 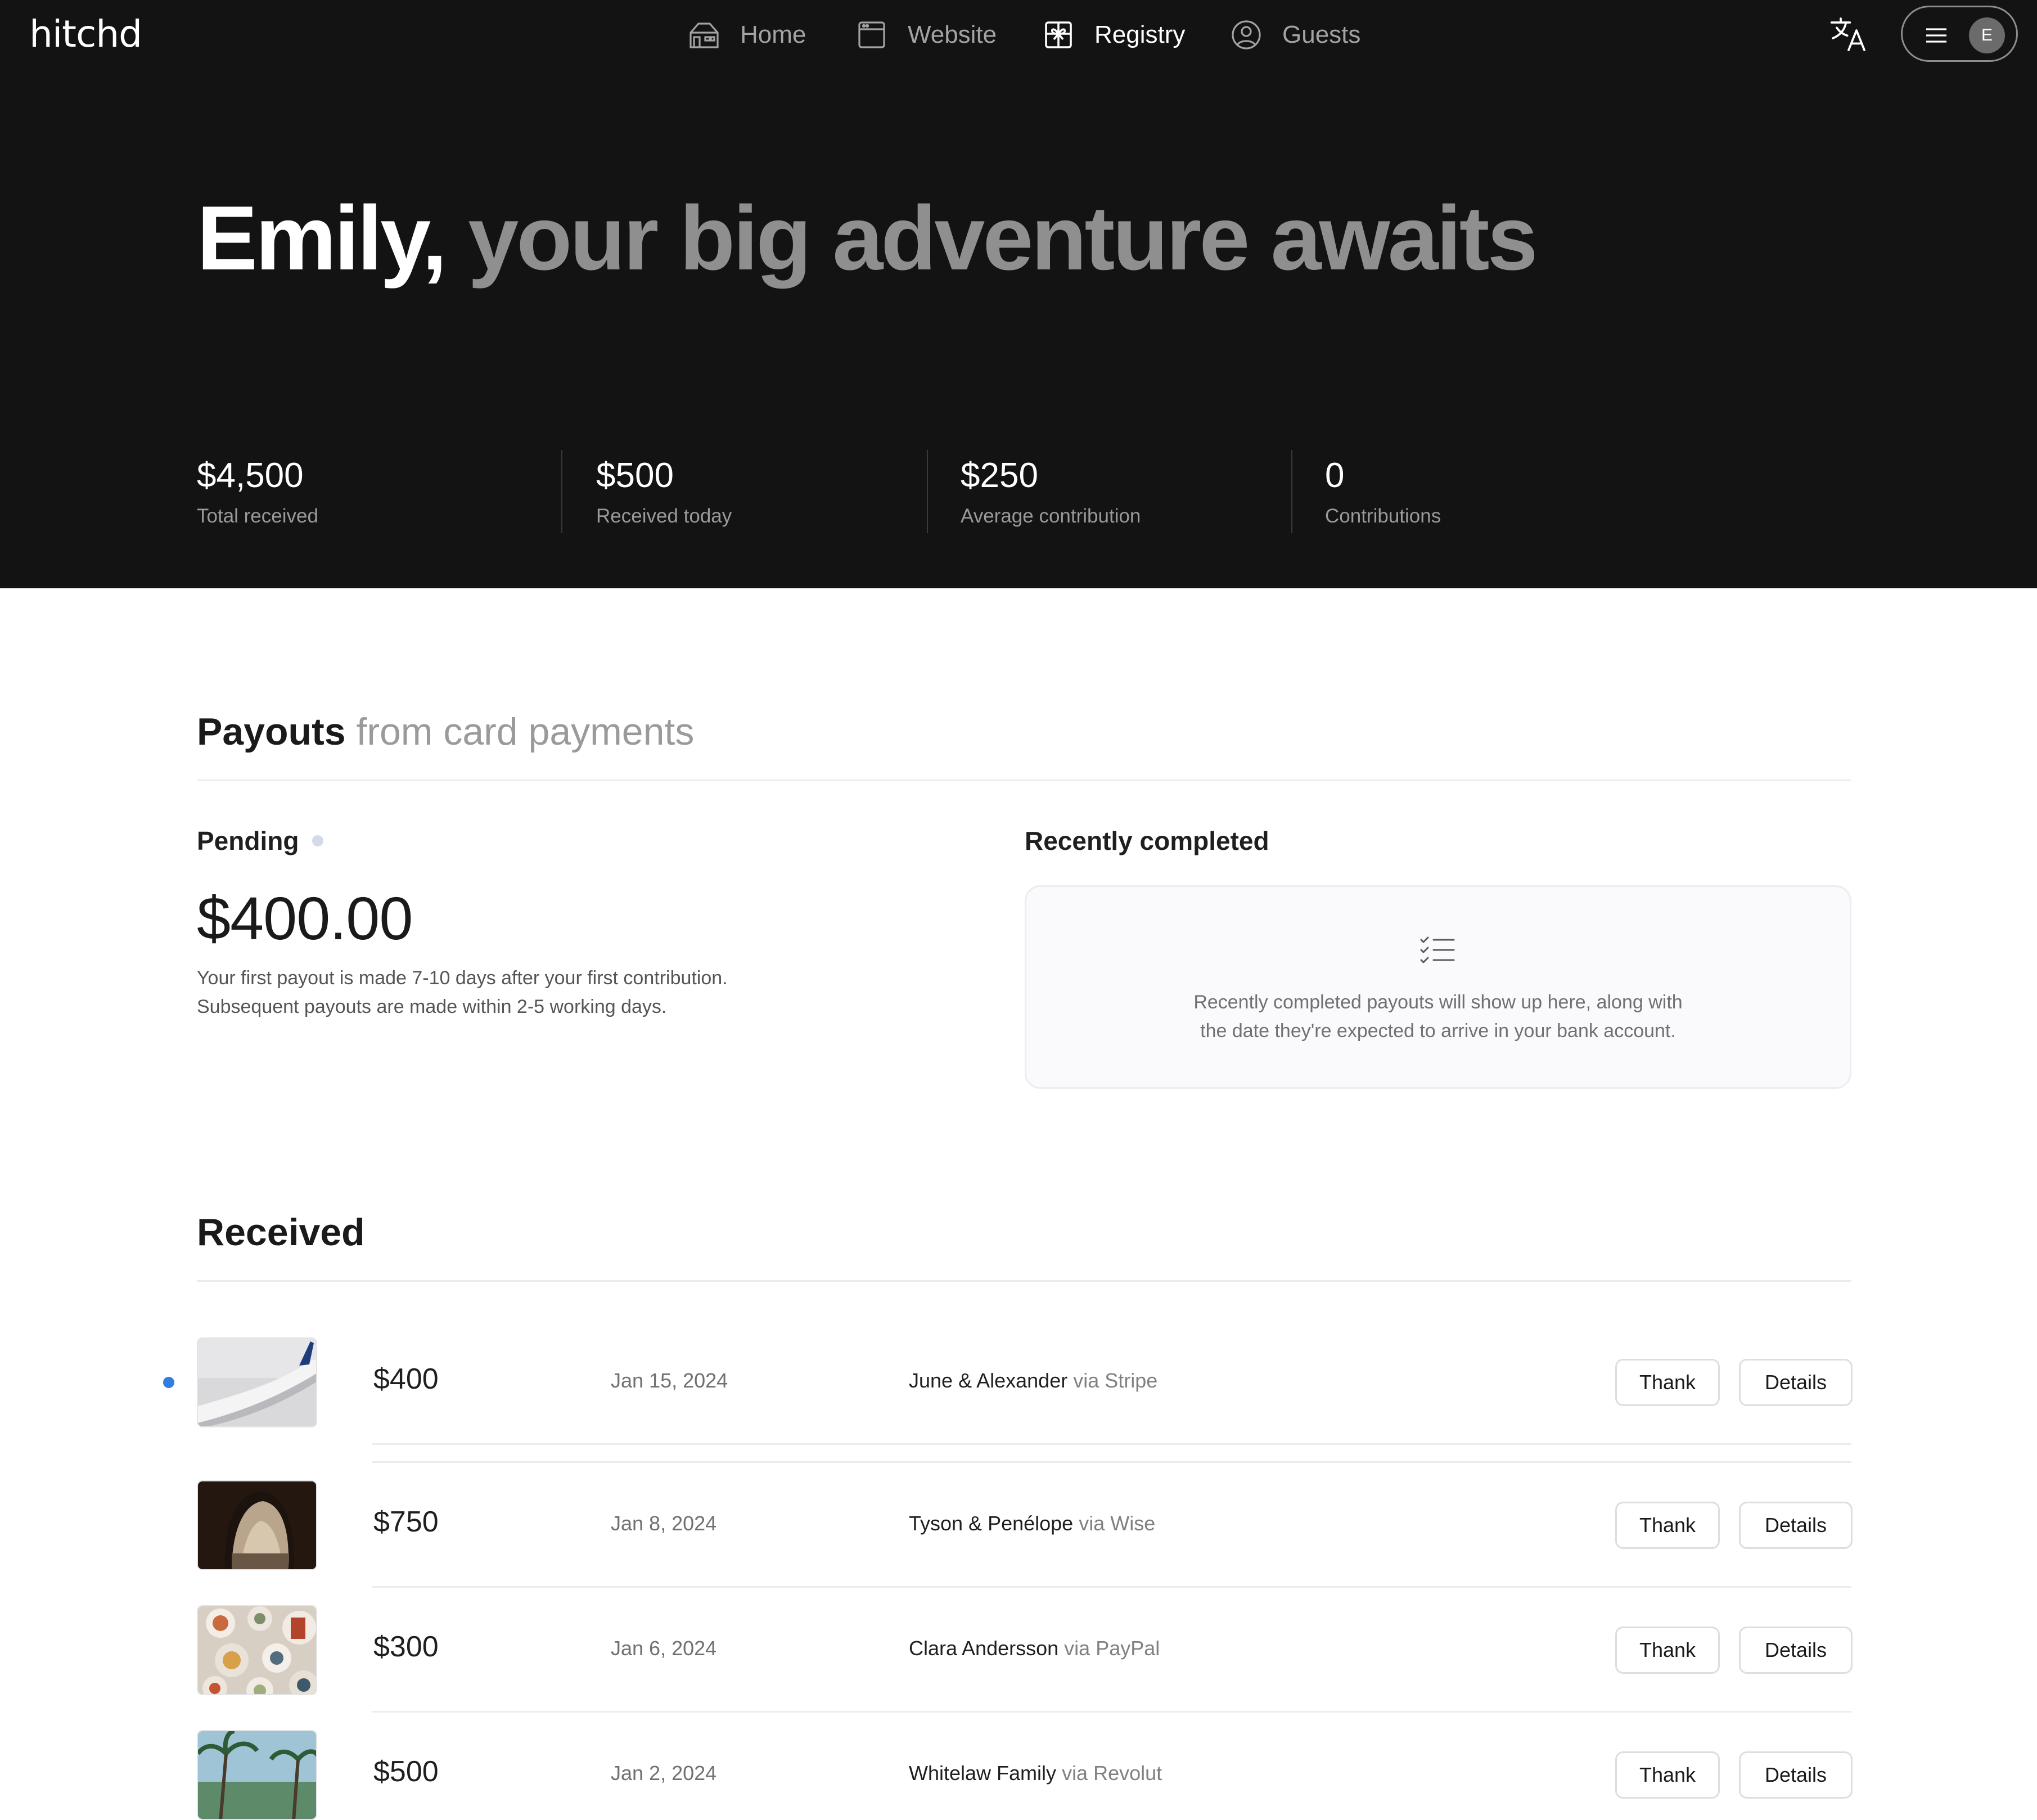 What do you see at coordinates (1959, 34) in the screenshot?
I see `account-menu-button: E` at bounding box center [1959, 34].